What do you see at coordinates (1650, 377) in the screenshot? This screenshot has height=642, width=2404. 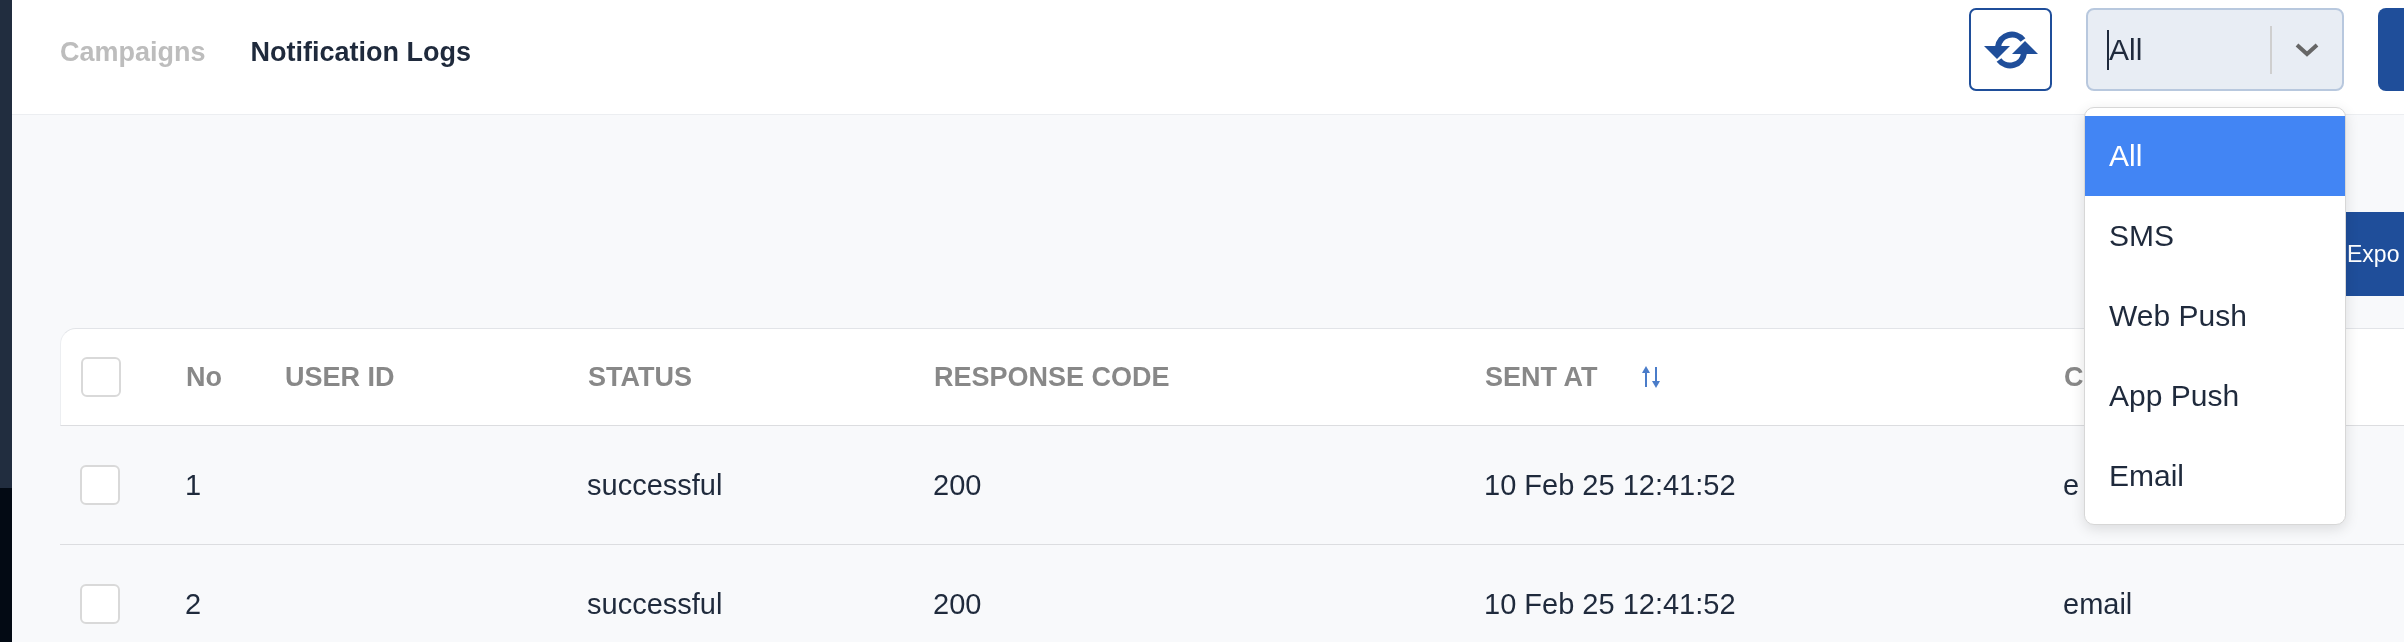 I see `sort-icon` at bounding box center [1650, 377].